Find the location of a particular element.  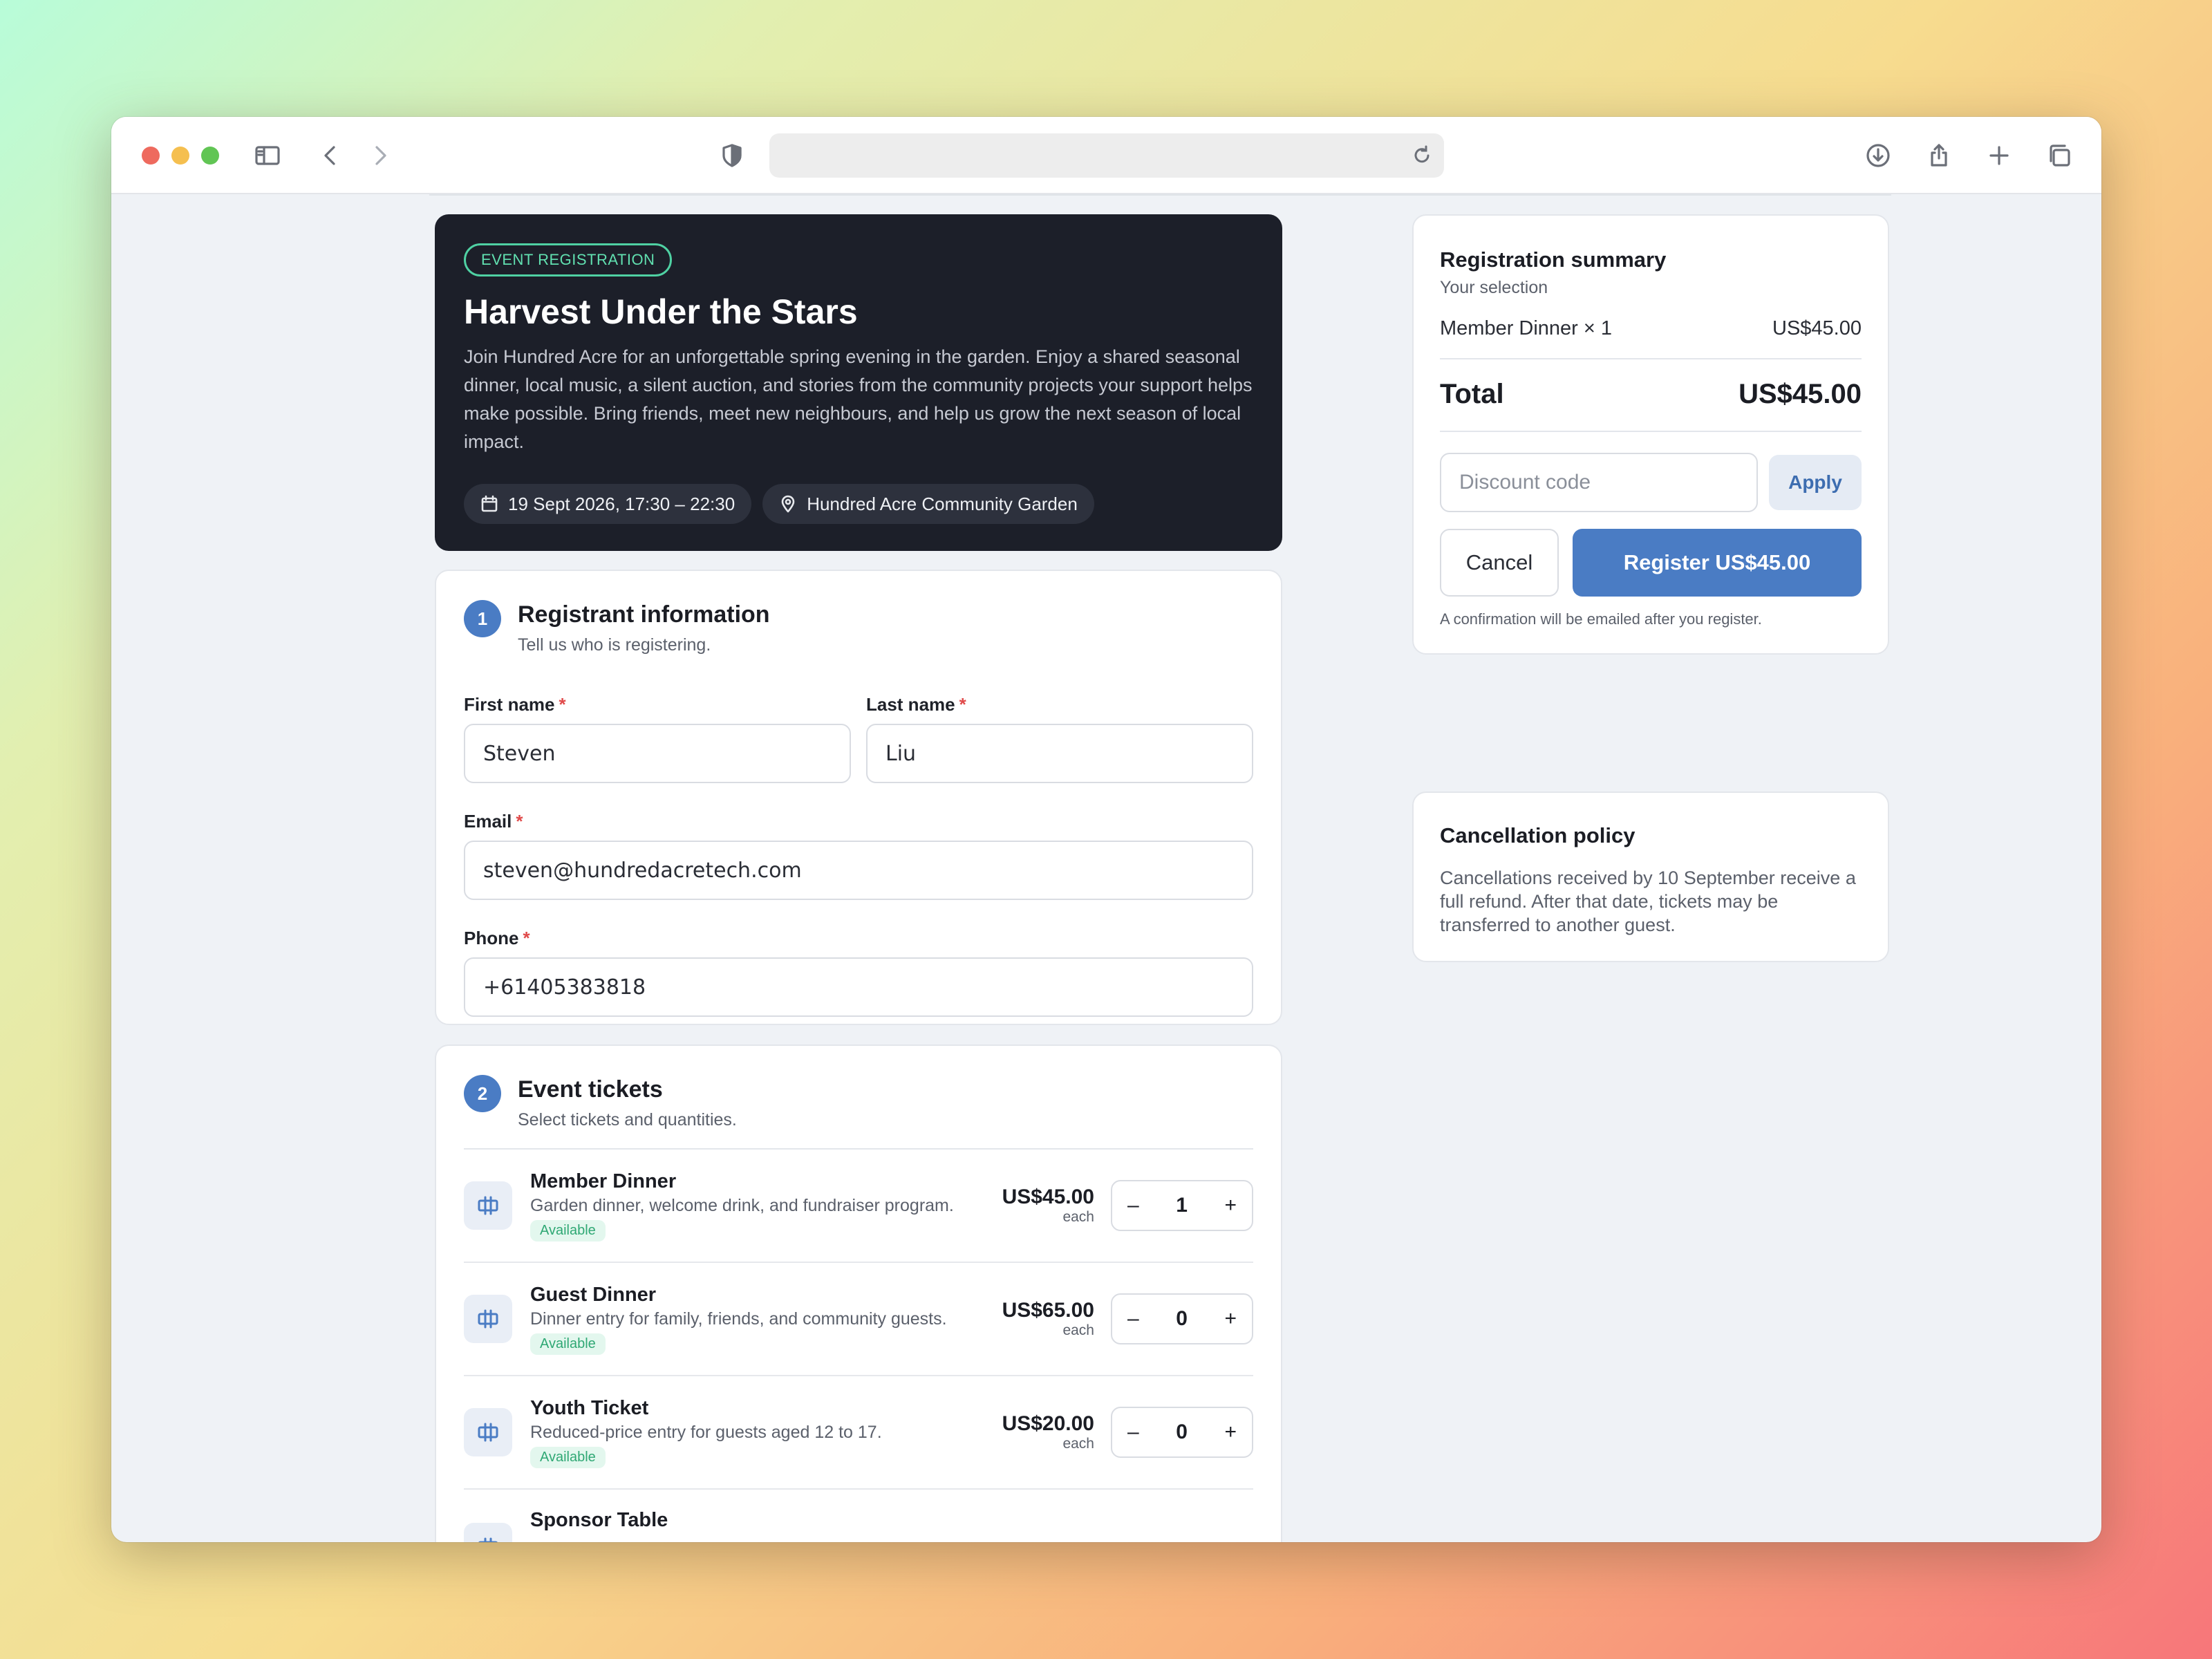

ticket-name: Guest Dinner is located at coordinates (593, 1295).